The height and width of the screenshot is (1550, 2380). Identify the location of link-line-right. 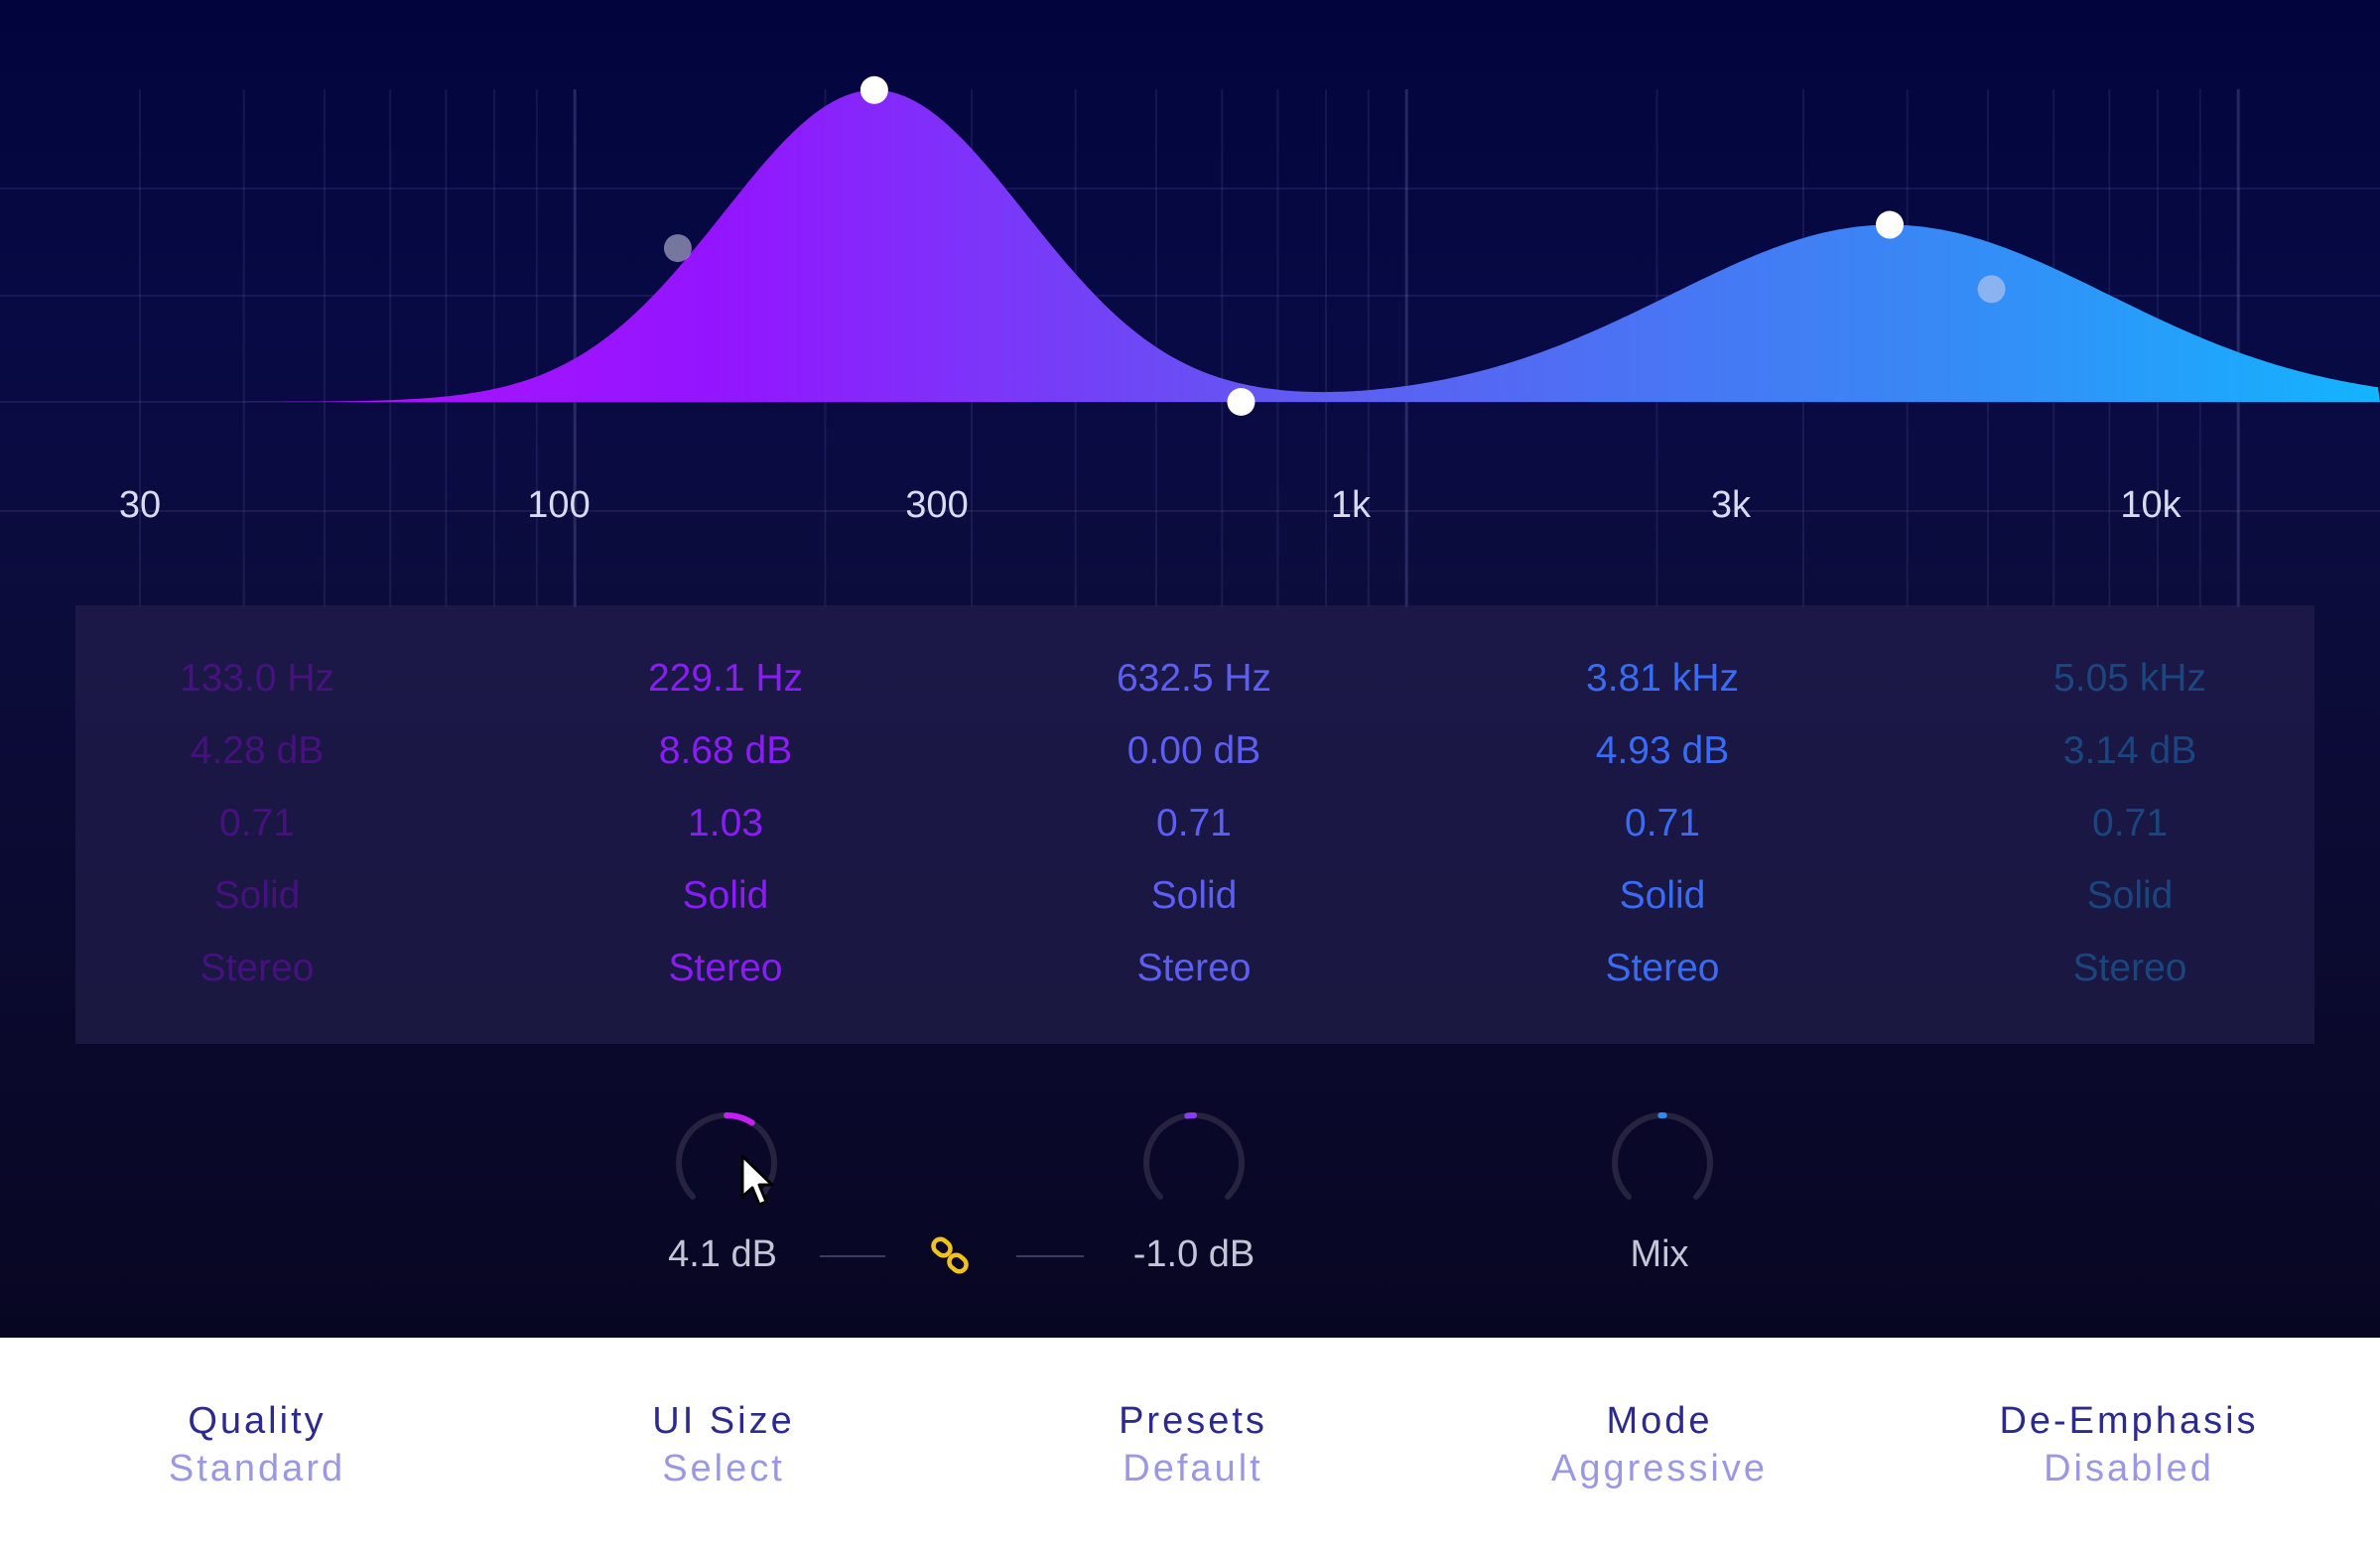
(1050, 1256).